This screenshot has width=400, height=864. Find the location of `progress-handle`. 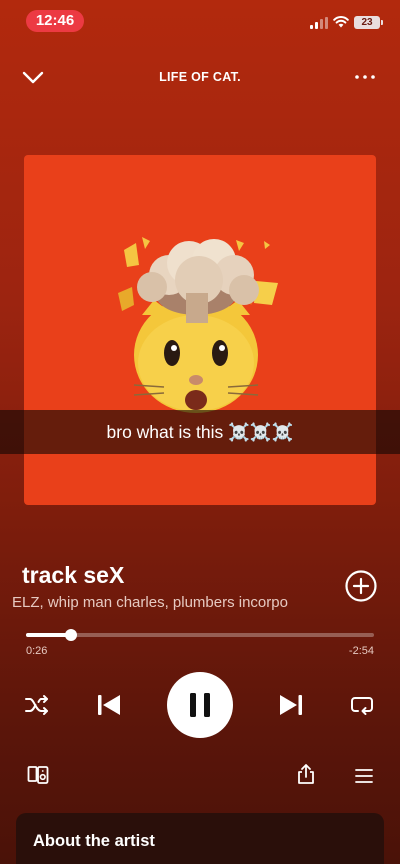

progress-handle is located at coordinates (71, 635).